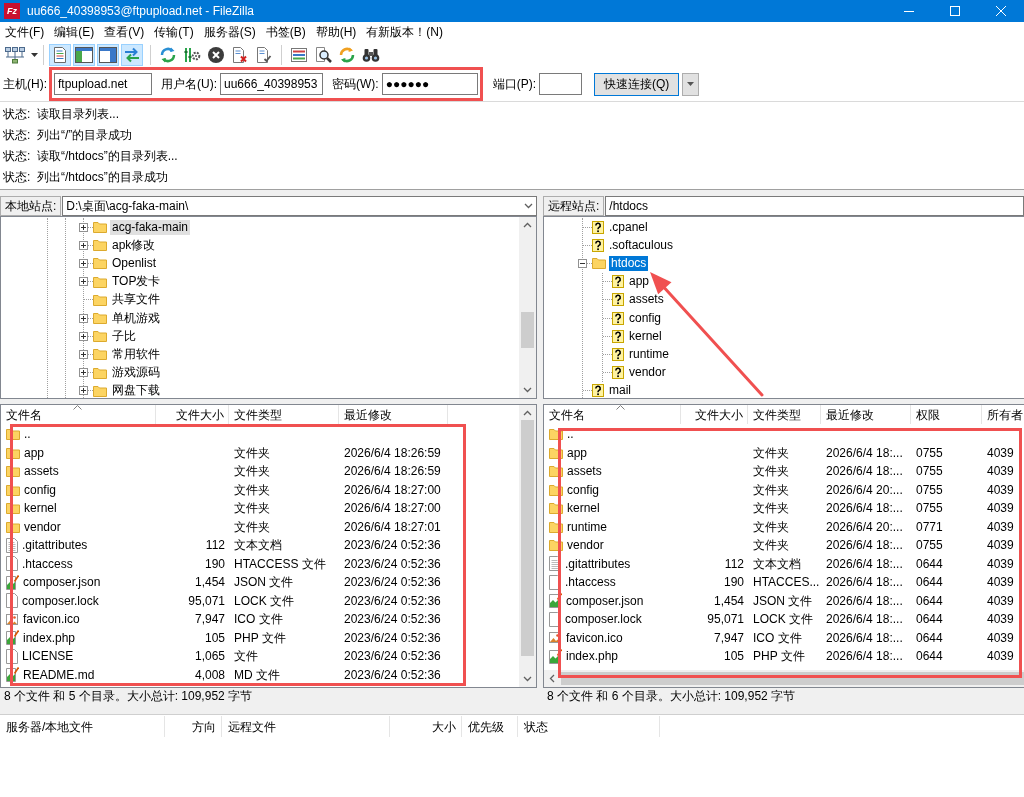 Image resolution: width=1024 pixels, height=797 pixels. What do you see at coordinates (1000, 545) in the screenshot?
I see `owner: 4039` at bounding box center [1000, 545].